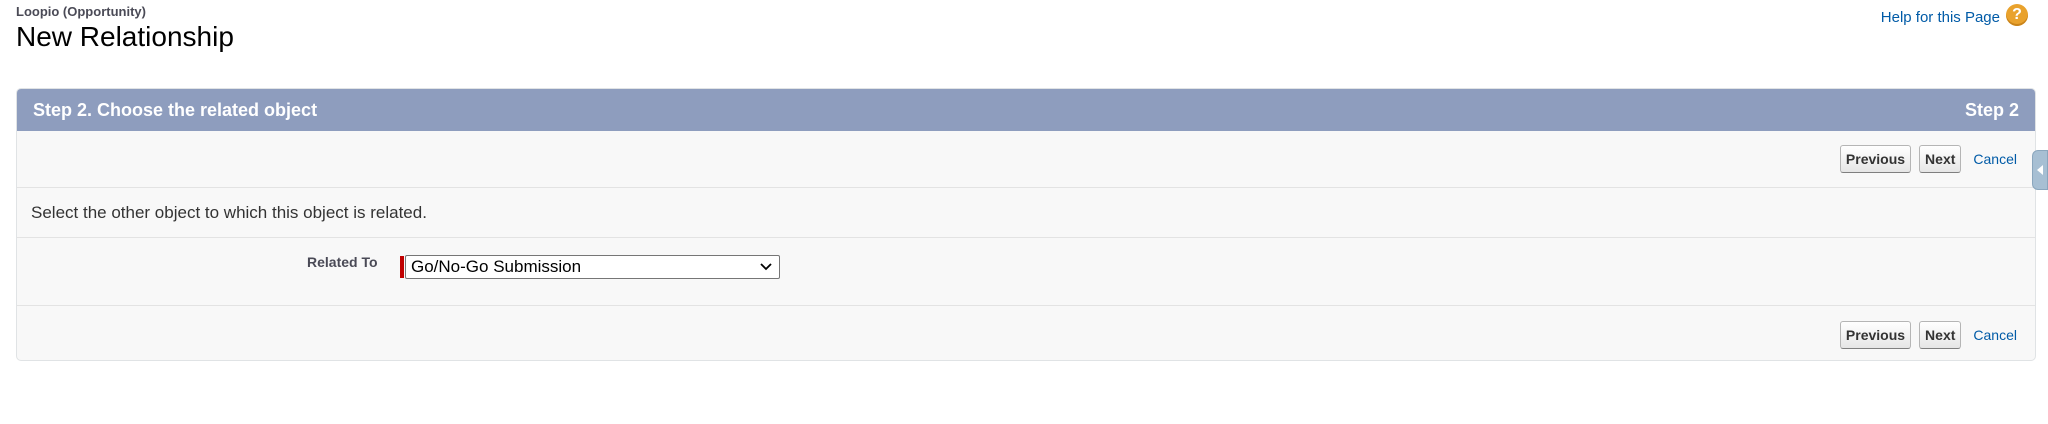 The width and height of the screenshot is (2048, 424). Describe the element at coordinates (592, 267) in the screenshot. I see `related-to-select: Go/No-Go Submission` at that location.